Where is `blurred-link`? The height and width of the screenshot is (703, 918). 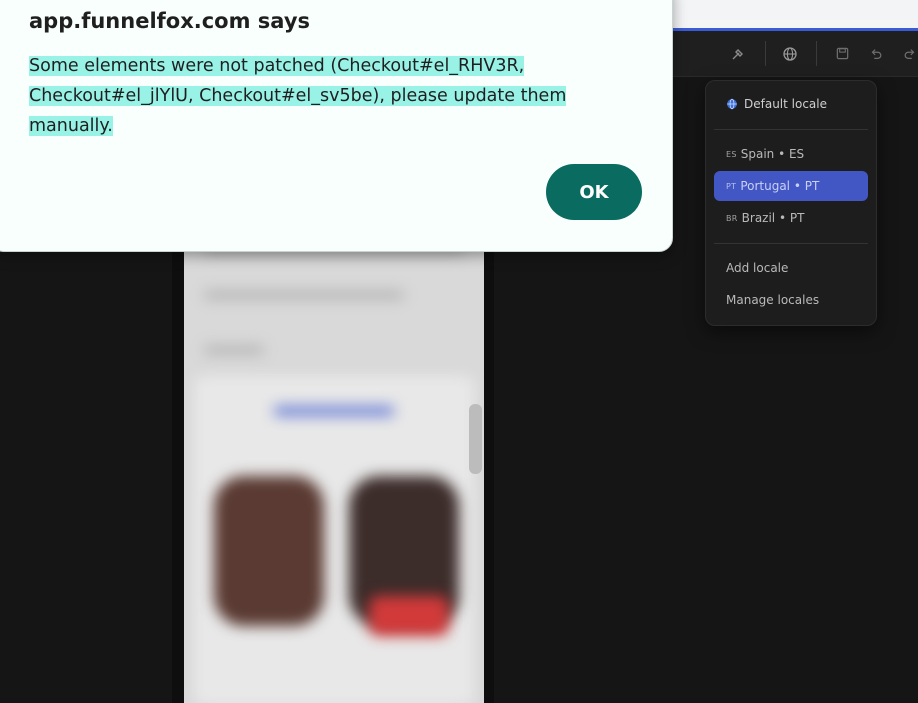 blurred-link is located at coordinates (334, 411).